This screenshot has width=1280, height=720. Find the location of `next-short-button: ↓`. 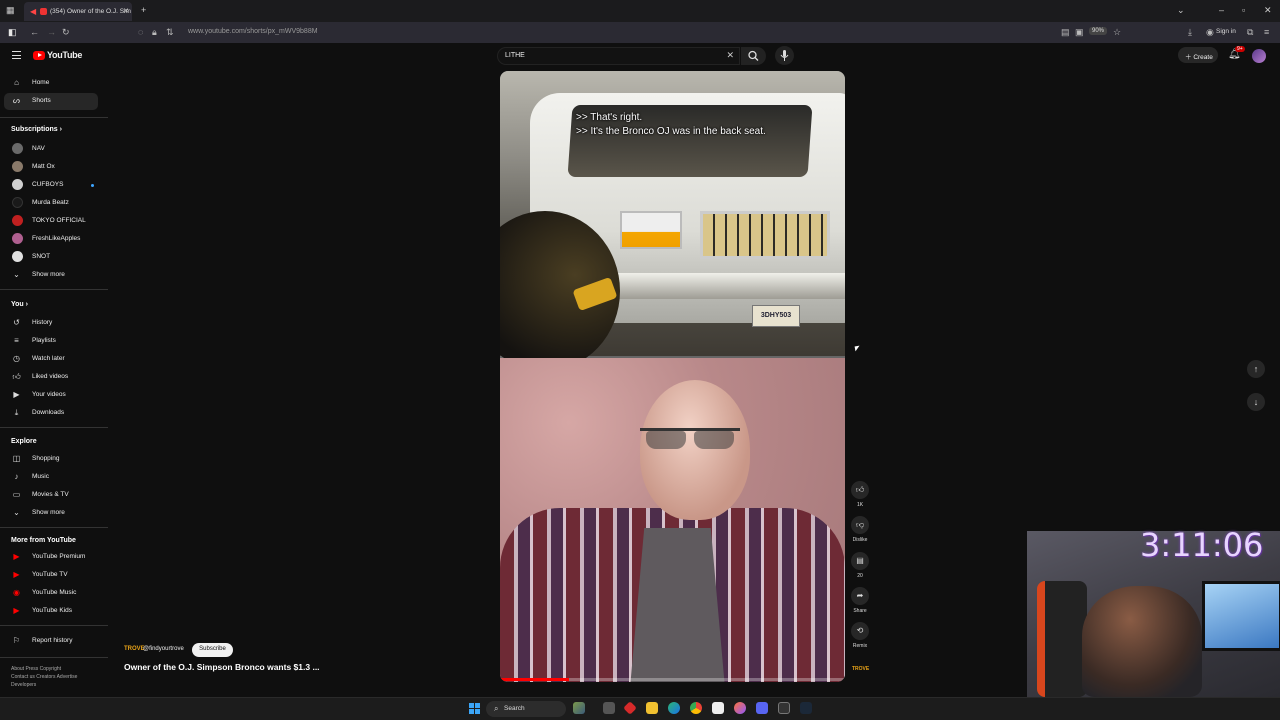

next-short-button: ↓ is located at coordinates (1256, 402).